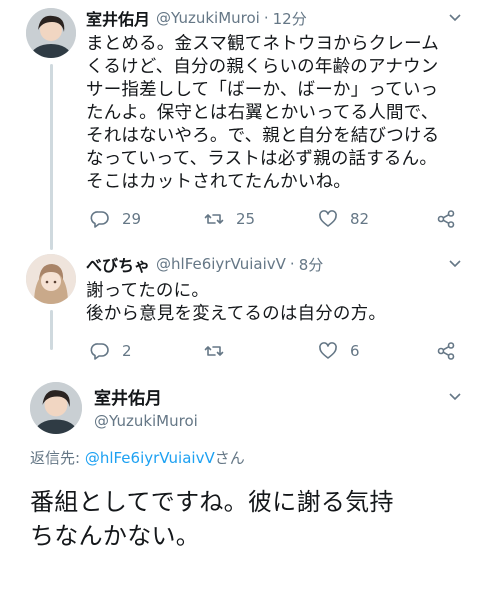 The image size is (480, 594). Describe the element at coordinates (277, 303) in the screenshot. I see `tweet-text: 謝ってたのに。 後から意見を変えてるのは自分の方。` at that location.